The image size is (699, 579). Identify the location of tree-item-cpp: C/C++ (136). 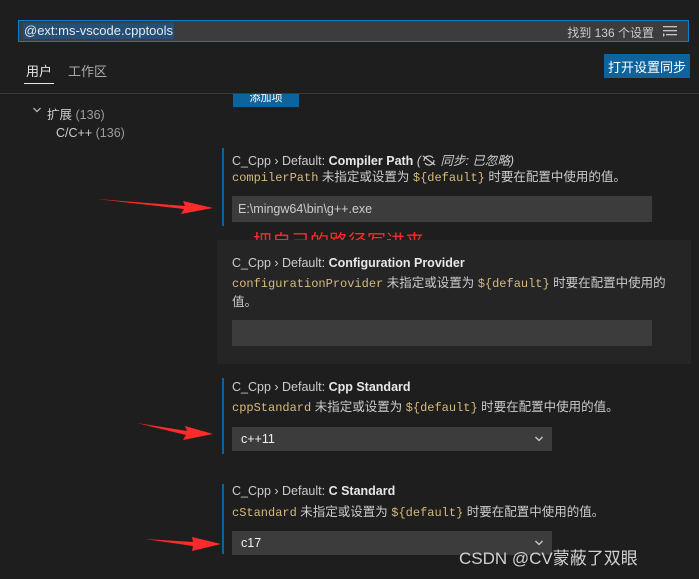
(90, 133).